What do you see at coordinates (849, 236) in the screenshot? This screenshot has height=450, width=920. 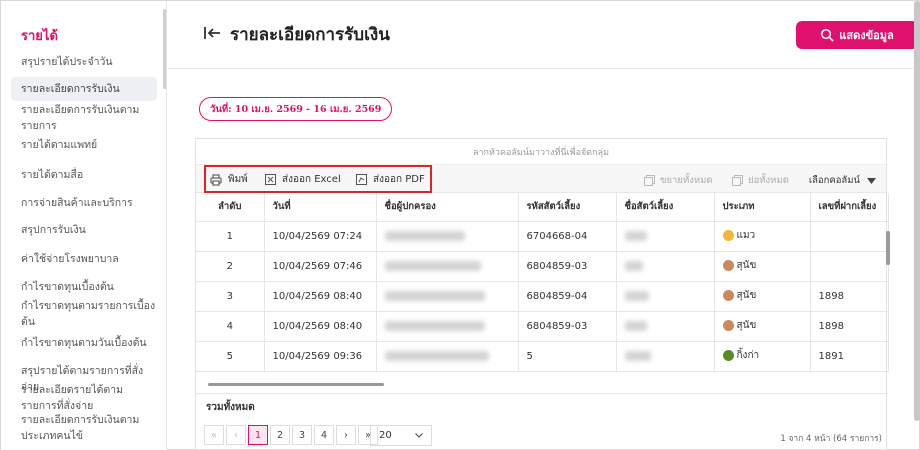 I see `cell-deposit-no` at bounding box center [849, 236].